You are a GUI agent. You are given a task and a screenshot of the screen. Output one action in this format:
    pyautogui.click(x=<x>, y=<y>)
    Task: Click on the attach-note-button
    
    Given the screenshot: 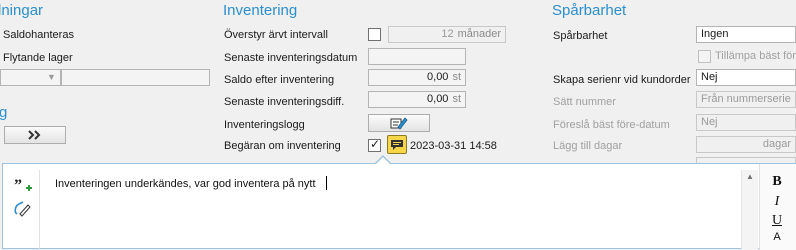 What is the action you would take?
    pyautogui.click(x=23, y=209)
    